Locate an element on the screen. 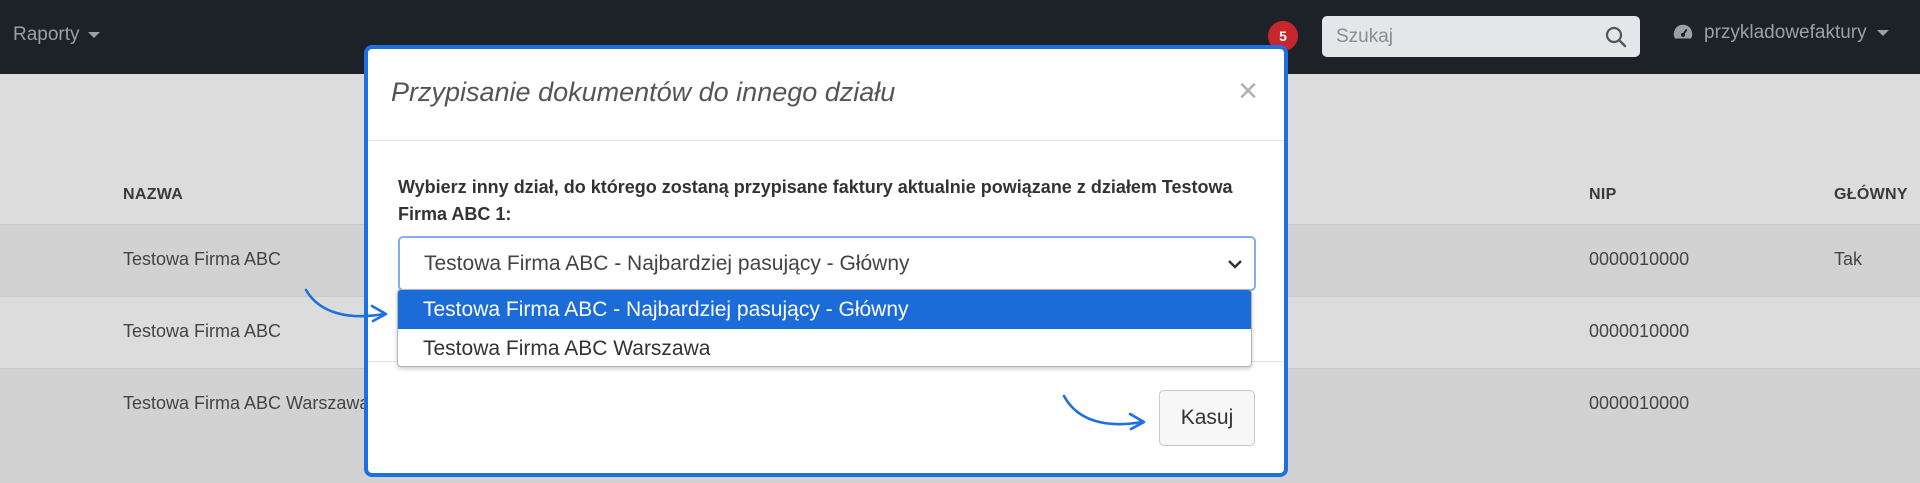 This screenshot has width=1920, height=483. column-header-main: GŁÓWNY is located at coordinates (1871, 195).